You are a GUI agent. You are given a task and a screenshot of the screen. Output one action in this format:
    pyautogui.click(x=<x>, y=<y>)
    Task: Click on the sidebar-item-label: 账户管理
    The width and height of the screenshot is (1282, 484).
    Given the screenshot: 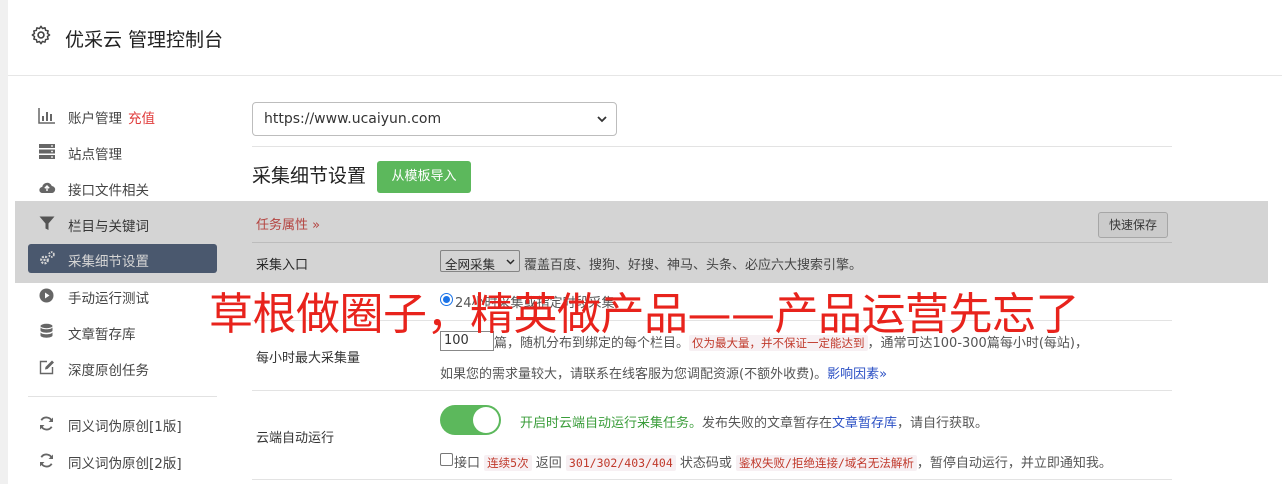 What is the action you would take?
    pyautogui.click(x=95, y=119)
    